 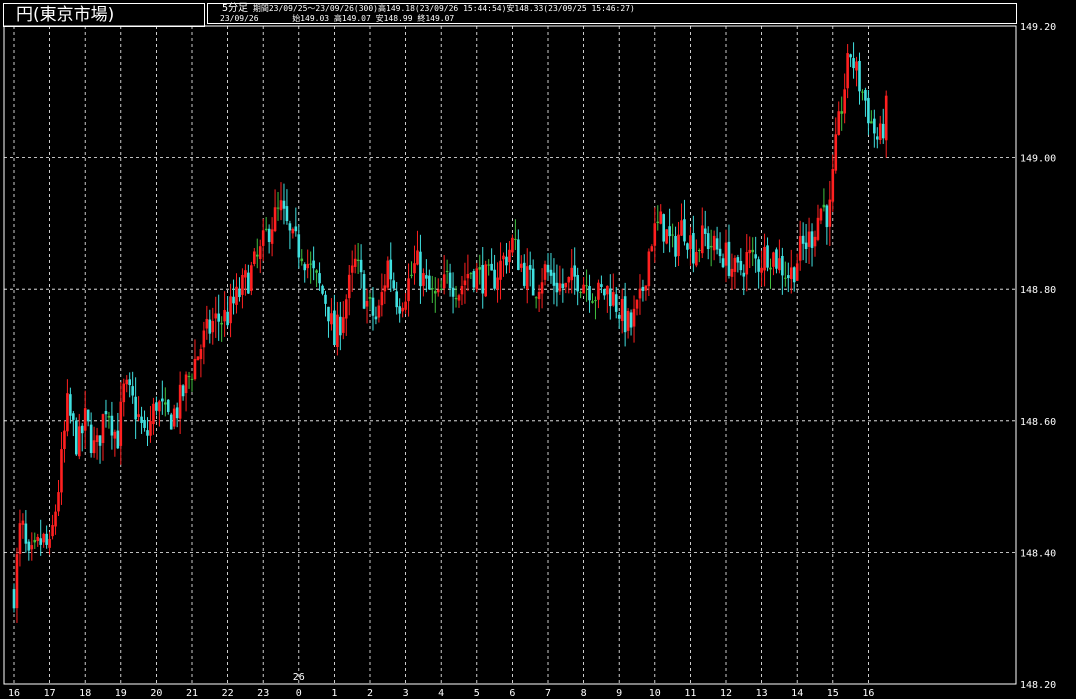 I want to click on y-tick-label: 148.20, so click(x=1038, y=685).